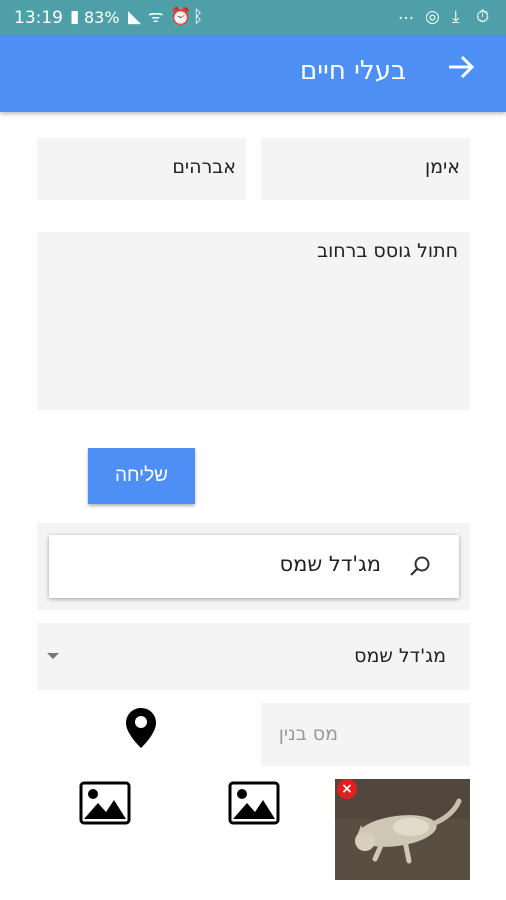 This screenshot has width=506, height=900. Describe the element at coordinates (135, 17) in the screenshot. I see `signal-icon: ◣` at that location.